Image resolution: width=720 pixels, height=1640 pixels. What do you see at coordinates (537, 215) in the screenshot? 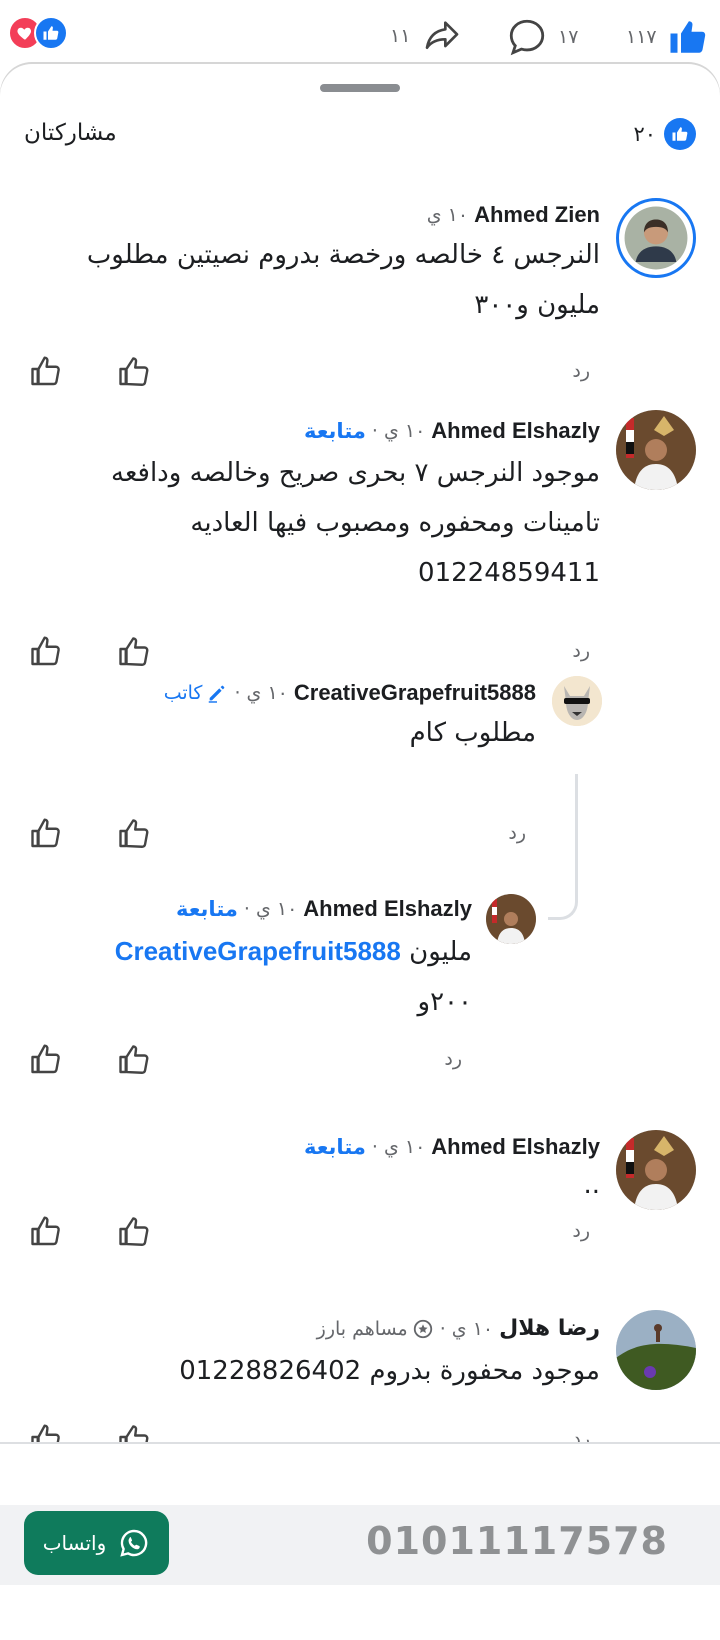
I see `commenter-name: Ahmed Zien` at bounding box center [537, 215].